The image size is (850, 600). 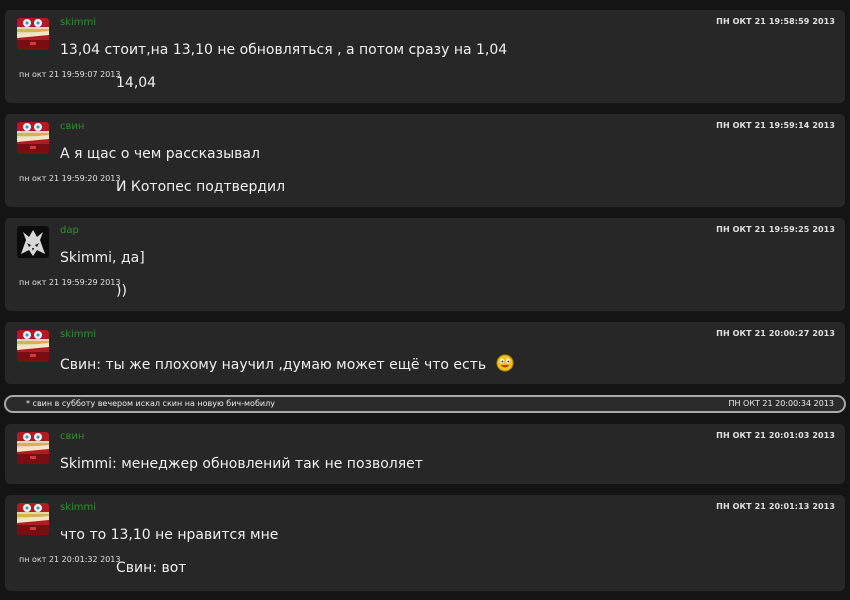 I want to click on message-timestamp: ПН ОКТ 21 19:59:25 2013, so click(x=775, y=229).